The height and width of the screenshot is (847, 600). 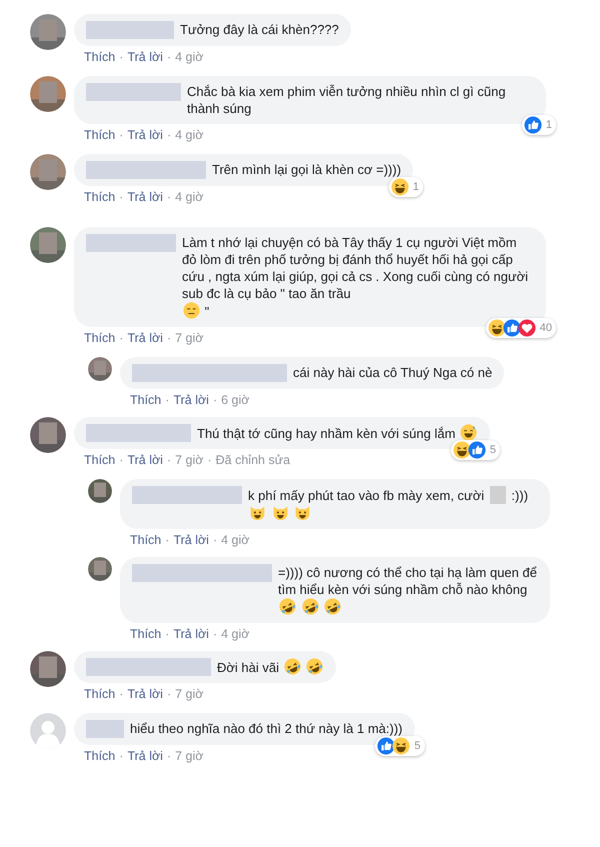 What do you see at coordinates (356, 268) in the screenshot?
I see `comment-text: Làm t nhớ lại chuyện có bà Tây thấy 1 cụ người Việt mồm đỏ lòm đi trên phố tưởng bị đánh thổ huyết hối hả gọi cấp cứu , ngta xúm lại giúp, gọi cả cs . Xong cuối cùng có người sub đc là cụ bảo " tao ăn trầu` at bounding box center [356, 268].